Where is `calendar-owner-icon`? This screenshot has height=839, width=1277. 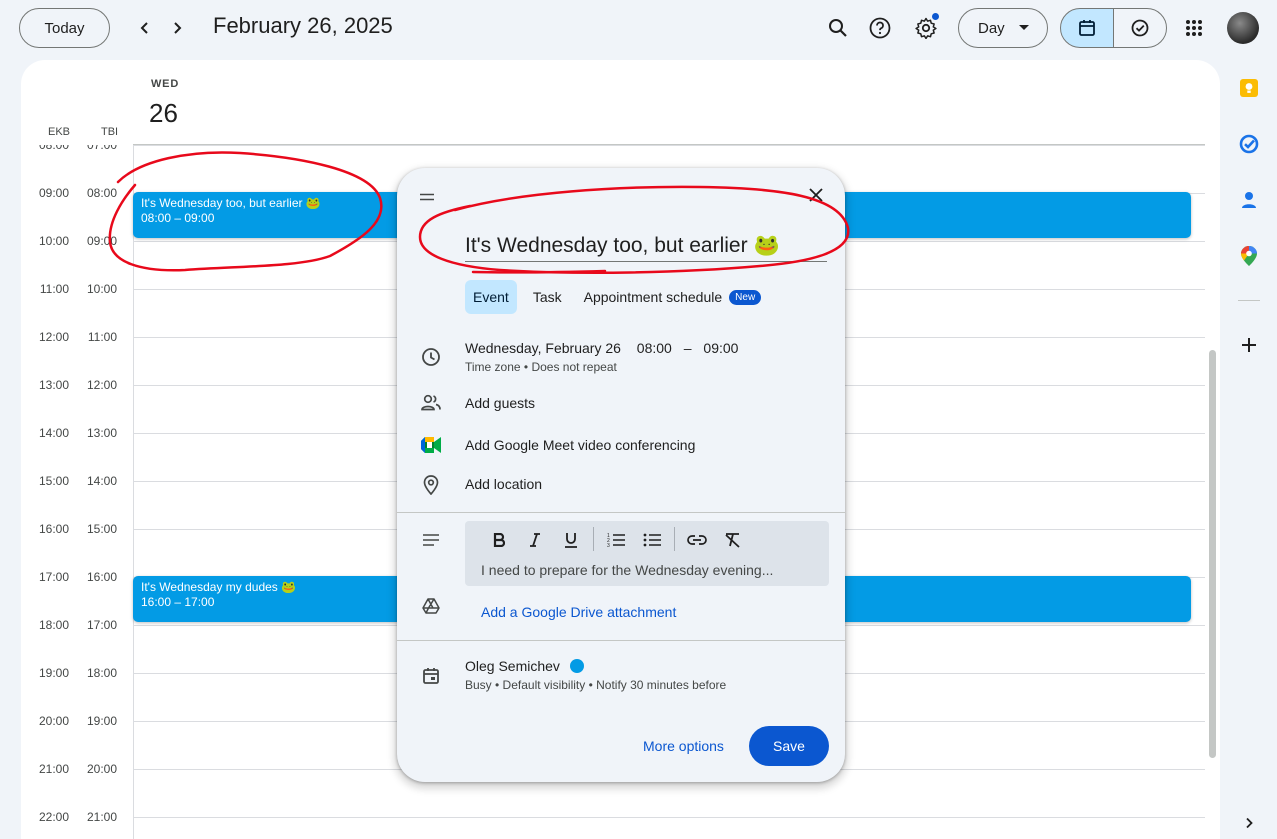 calendar-owner-icon is located at coordinates (431, 676).